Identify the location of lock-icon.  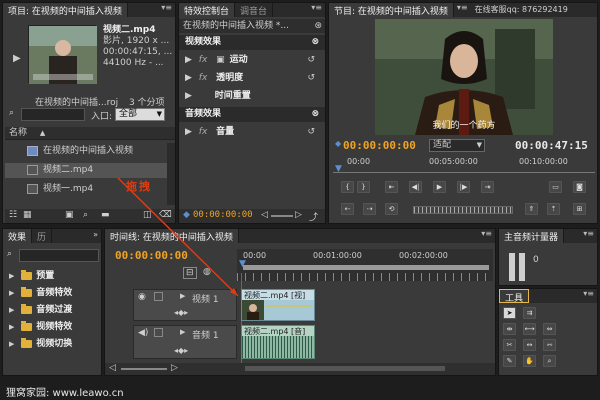
(158, 332).